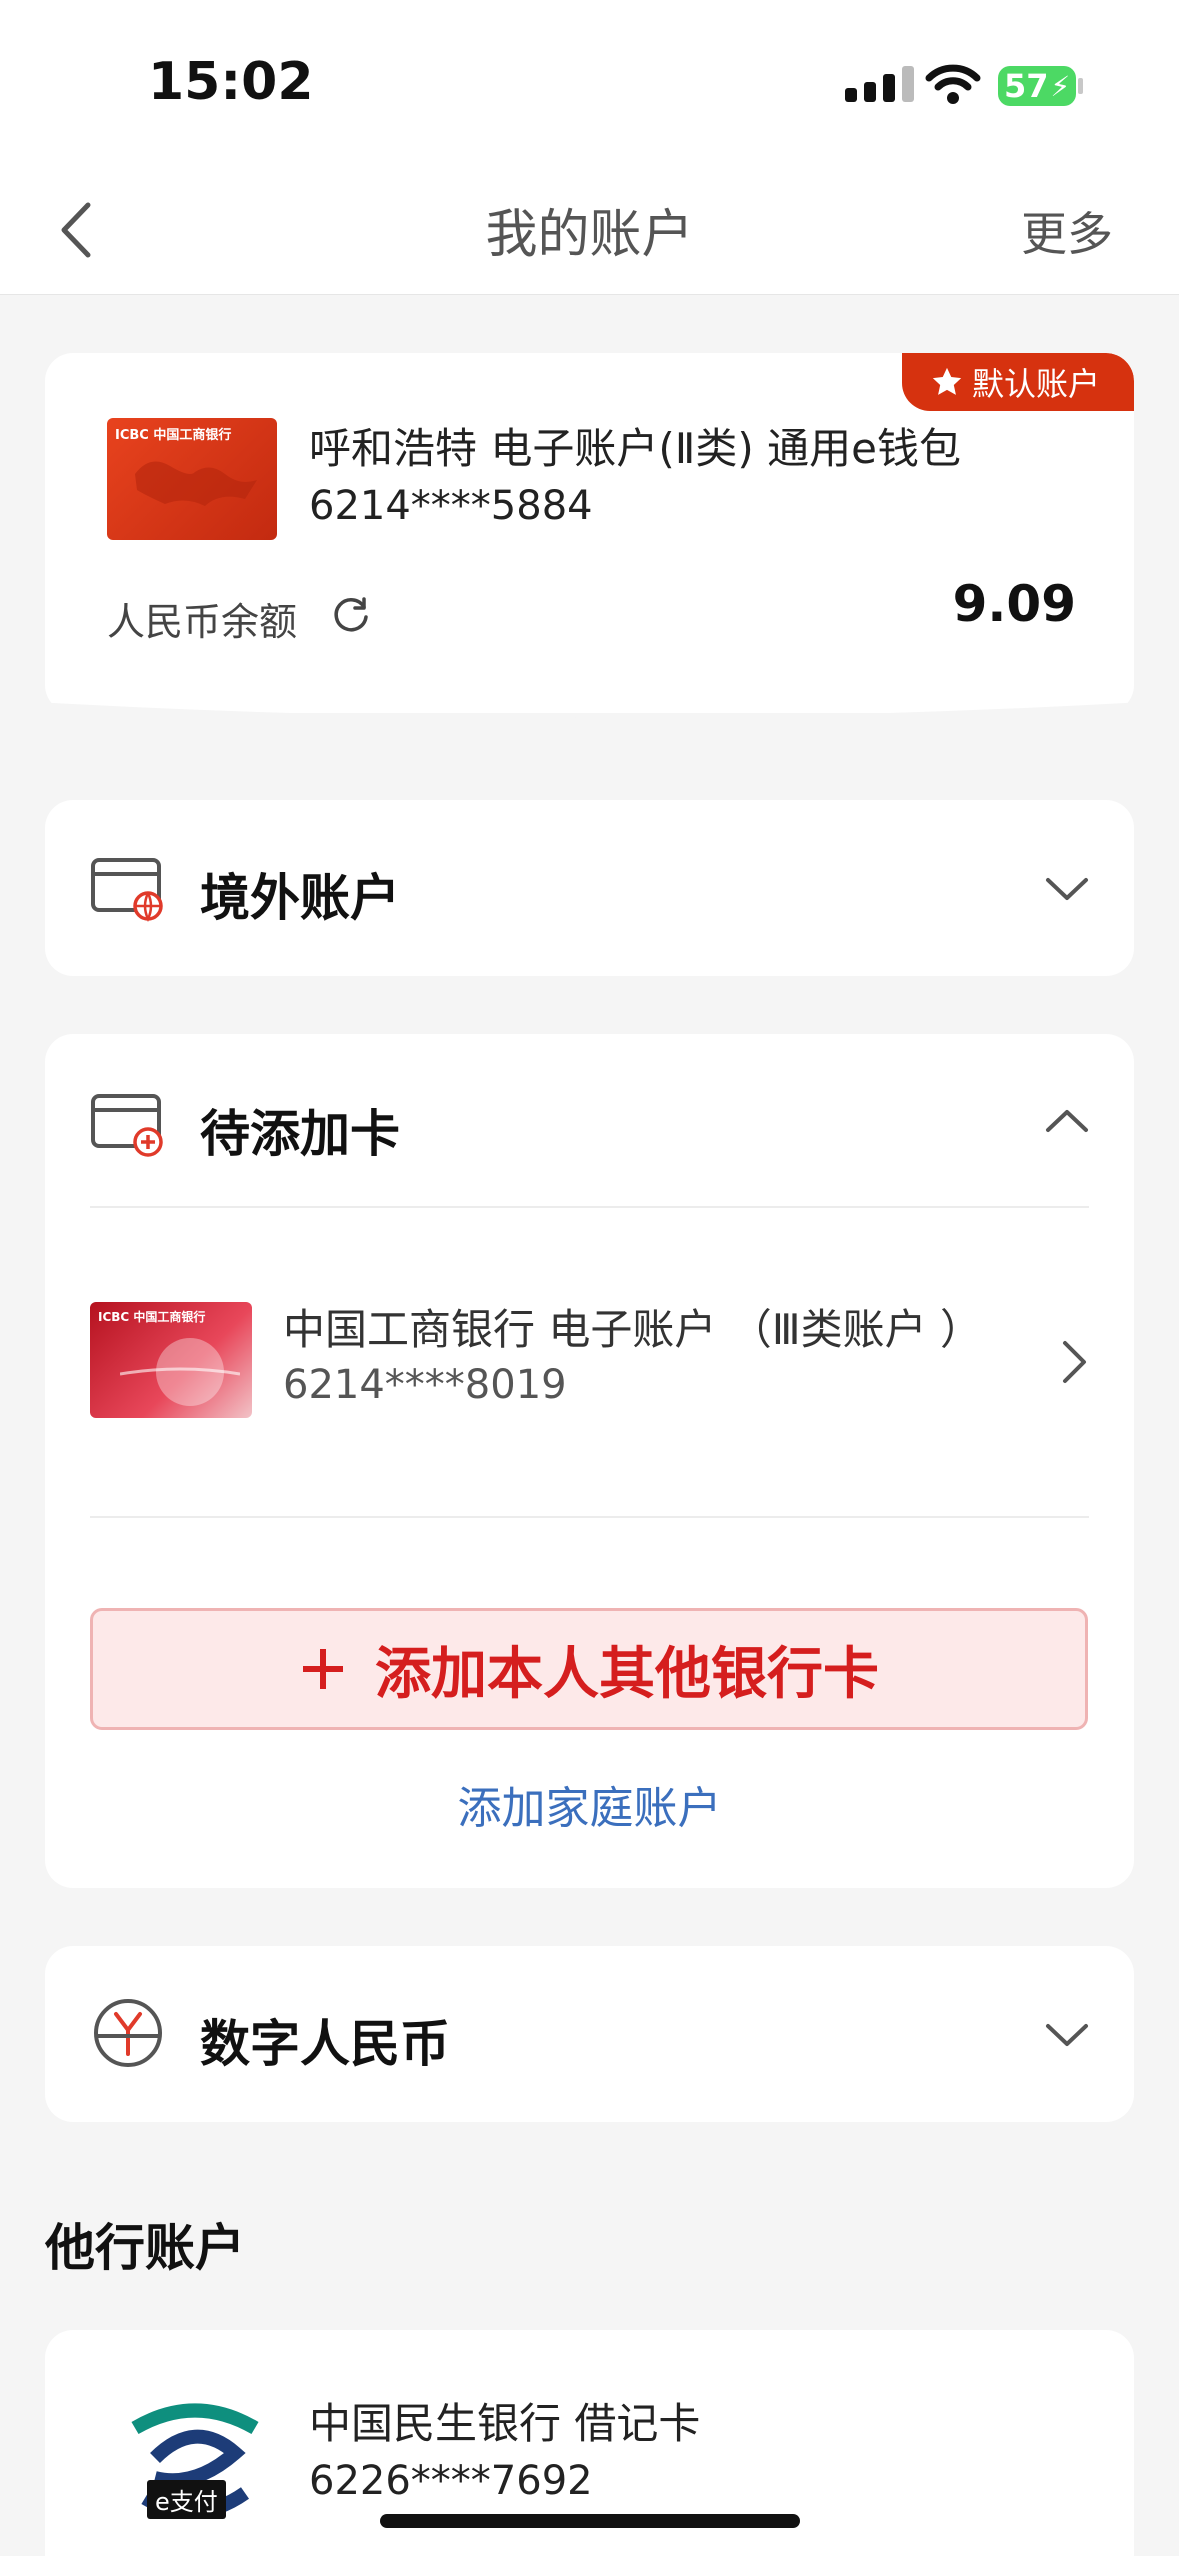  I want to click on yuan-icon, so click(128, 2033).